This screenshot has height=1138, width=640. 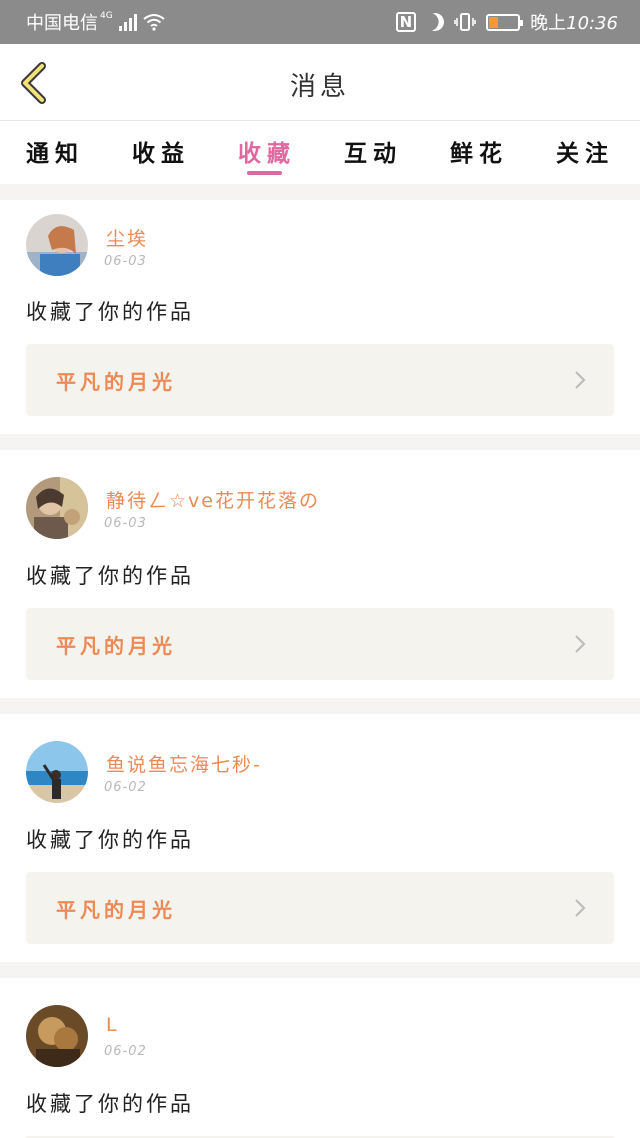 I want to click on battery-level, so click(x=493, y=22).